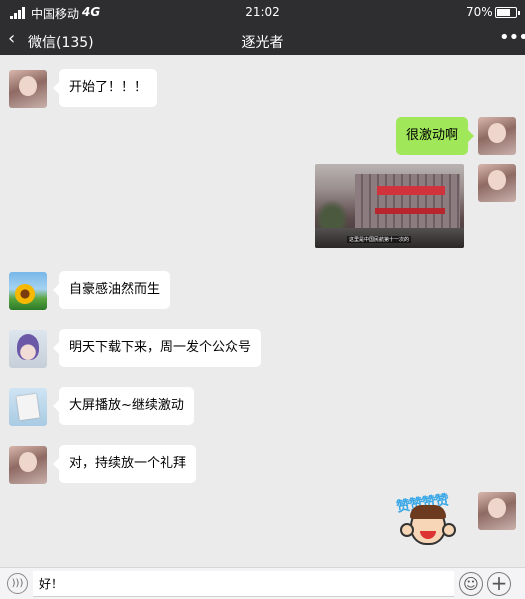 This screenshot has width=525, height=599. I want to click on status-bar: 中国移动 4G 21:02 70%, so click(262, 12).